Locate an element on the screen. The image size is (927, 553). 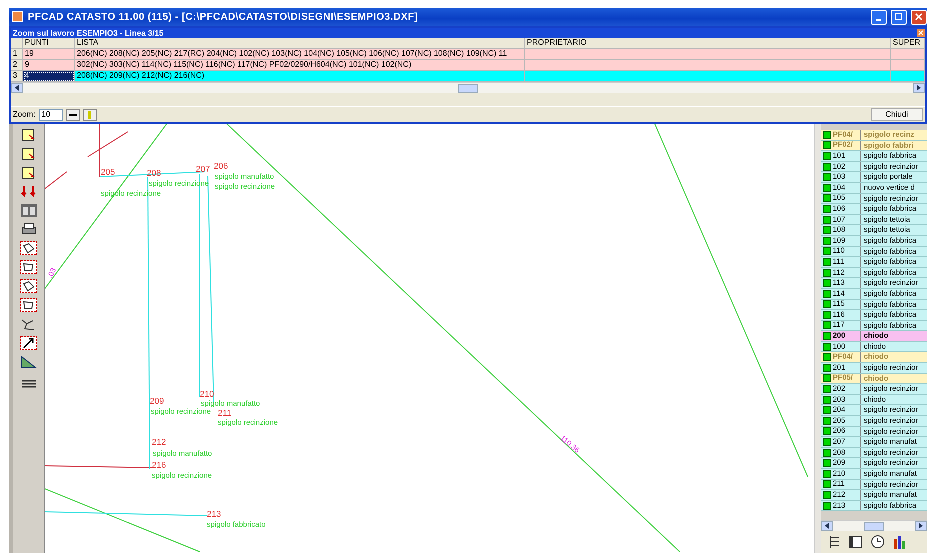
row-number: 3 is located at coordinates (17, 76).